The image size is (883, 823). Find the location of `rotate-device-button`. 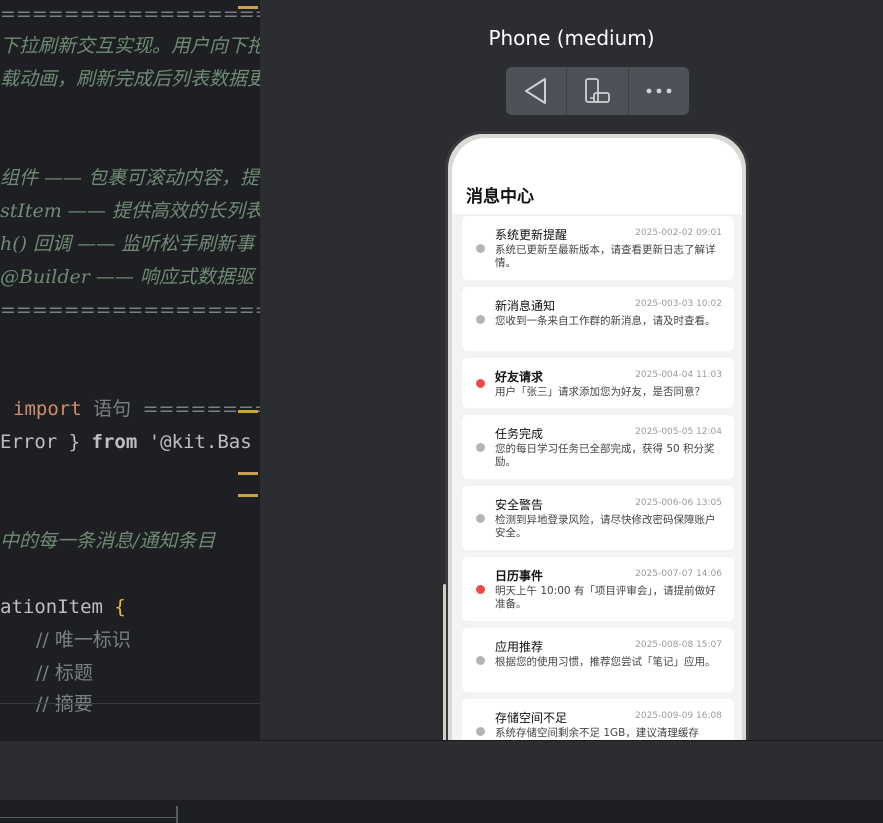

rotate-device-button is located at coordinates (598, 91).